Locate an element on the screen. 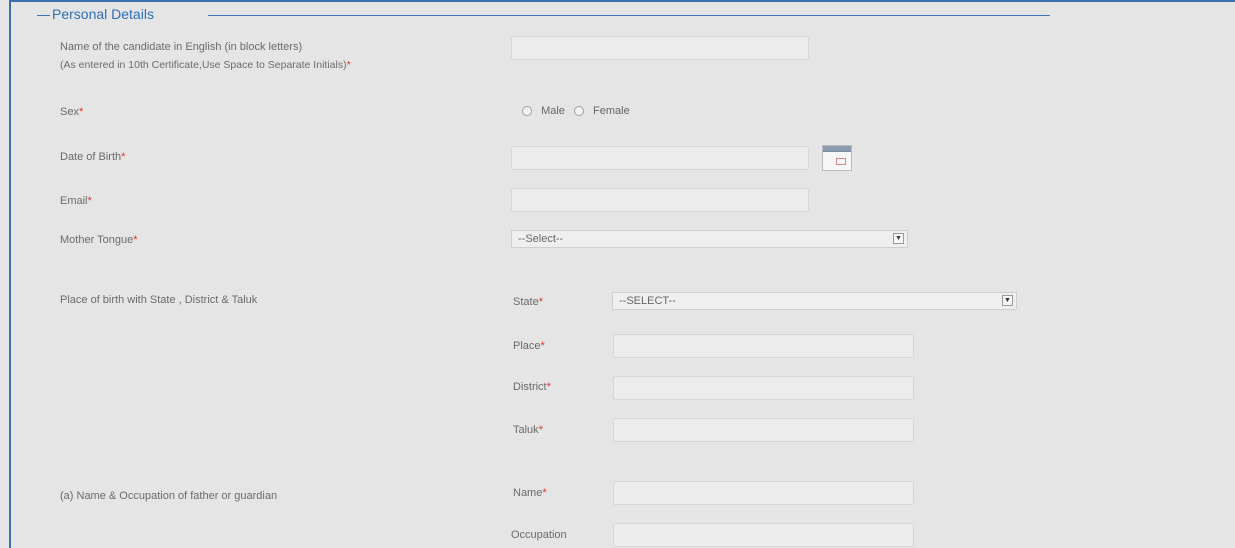 The height and width of the screenshot is (548, 1235). section-title: Personal Details is located at coordinates (103, 14).